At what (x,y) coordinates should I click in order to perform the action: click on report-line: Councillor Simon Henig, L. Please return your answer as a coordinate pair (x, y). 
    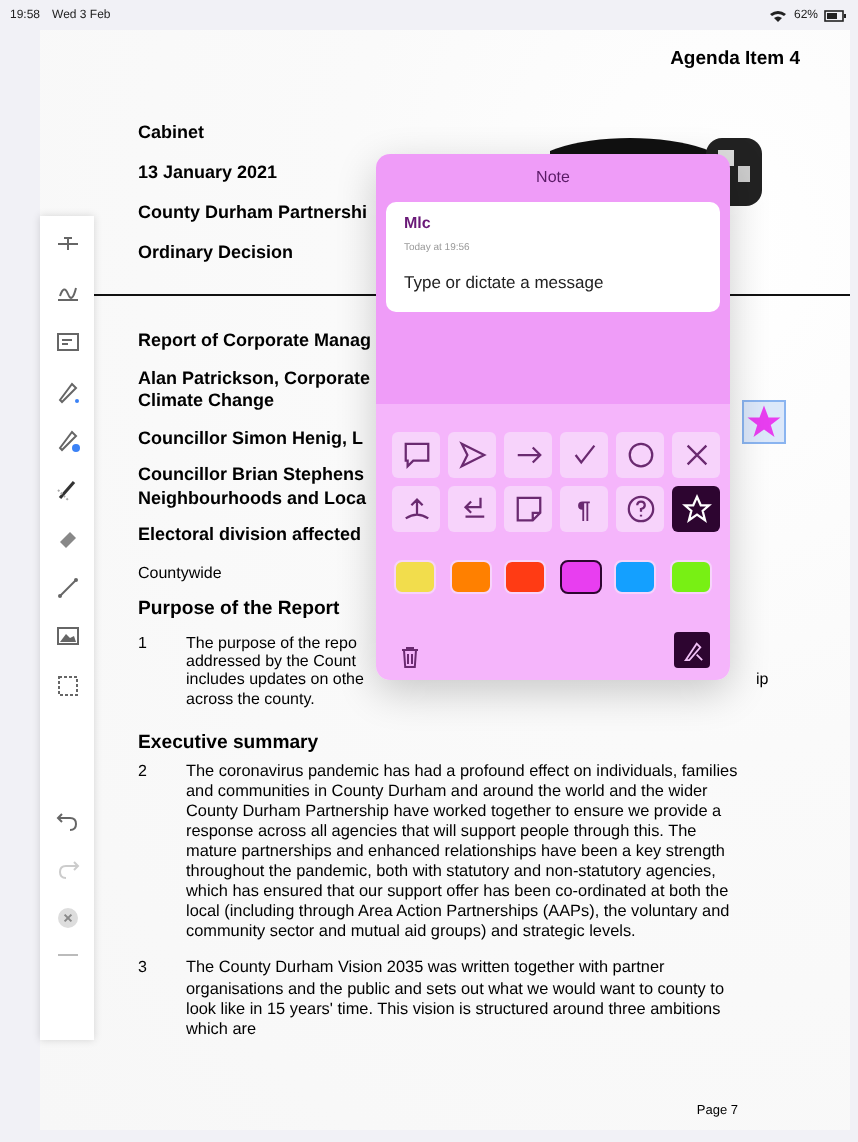
    Looking at the image, I should click on (250, 438).